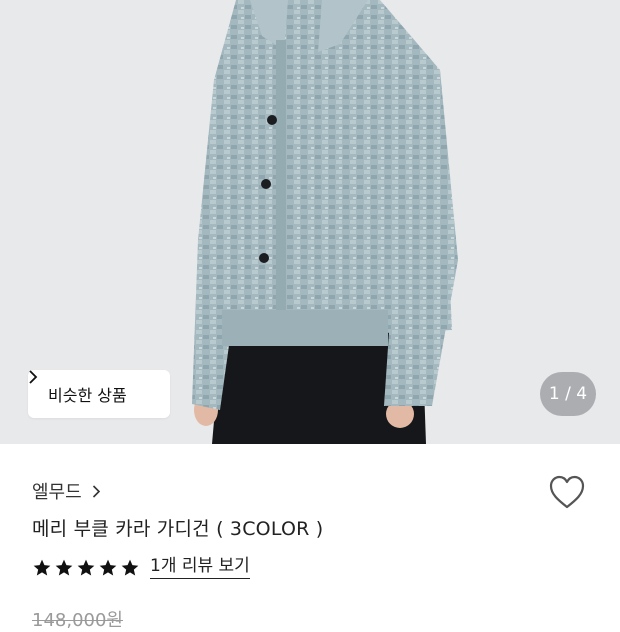 This screenshot has height=632, width=620. I want to click on brand-link: 엘무드, so click(66, 491).